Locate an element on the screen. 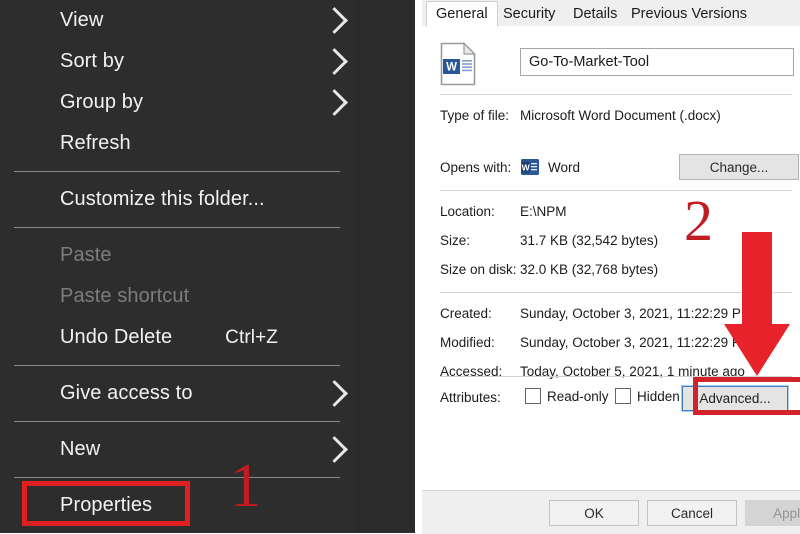  attributes-label: Attributes: is located at coordinates (470, 397).